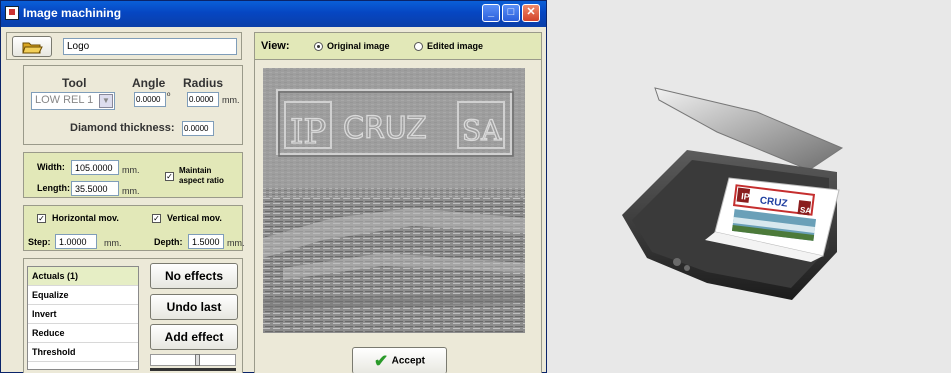 The width and height of the screenshot is (951, 373). Describe the element at coordinates (746, 196) in the screenshot. I see `sheet-logo-left: IP` at that location.